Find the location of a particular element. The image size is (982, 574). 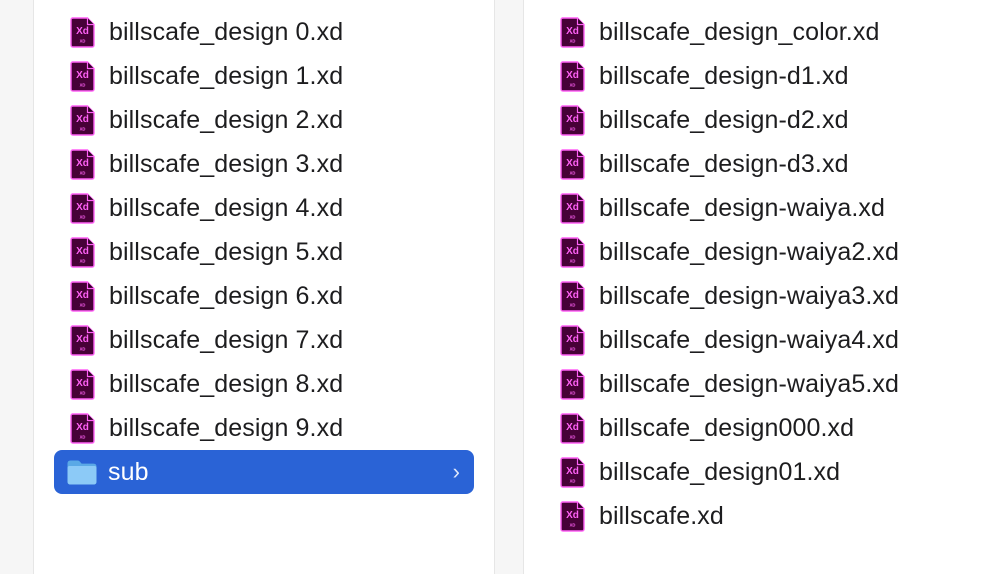

file-row: billscafe_design 9.xd is located at coordinates (264, 428).